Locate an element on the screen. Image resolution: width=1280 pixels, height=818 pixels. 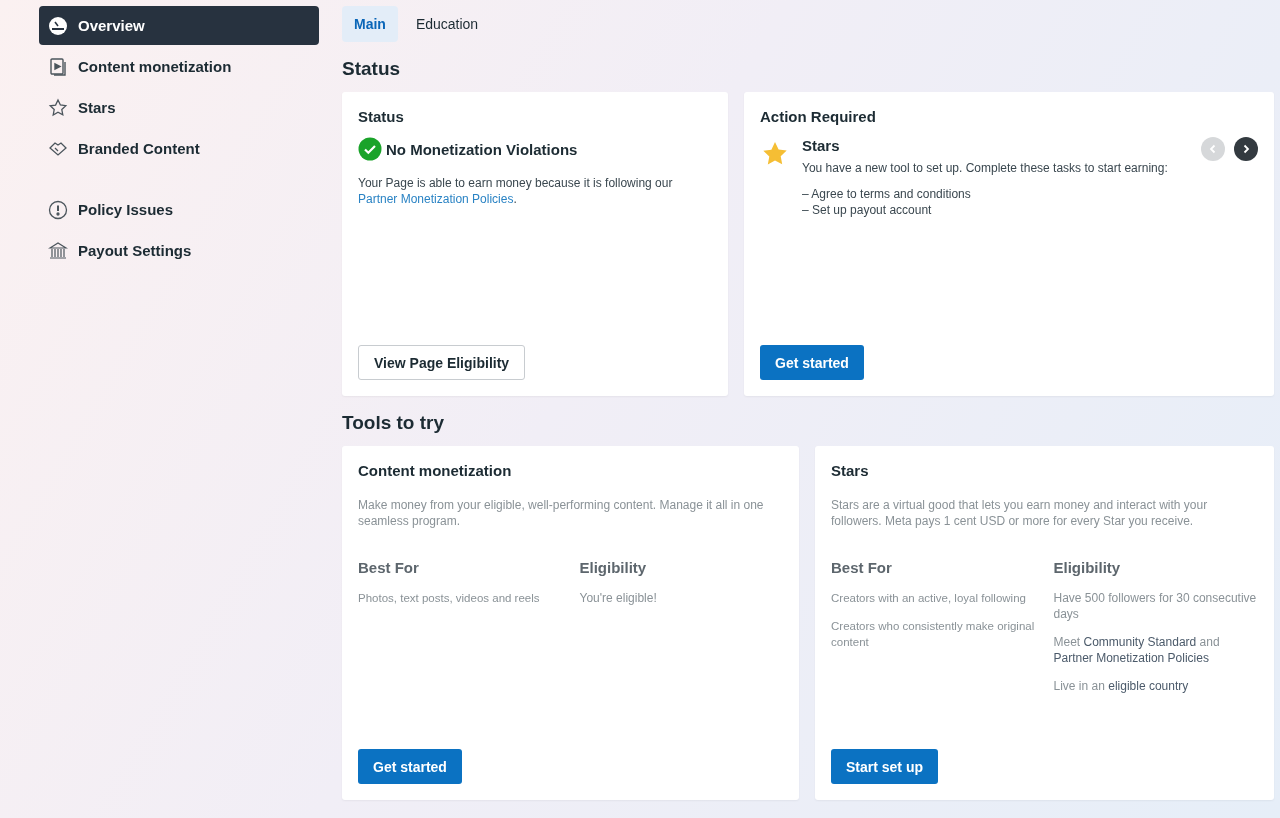
tool-description: Stars are a virtual good that lets you earn money and interact with your followers. Meta pays 1 cent USD or more for every Star you receive. is located at coordinates (1020, 513).